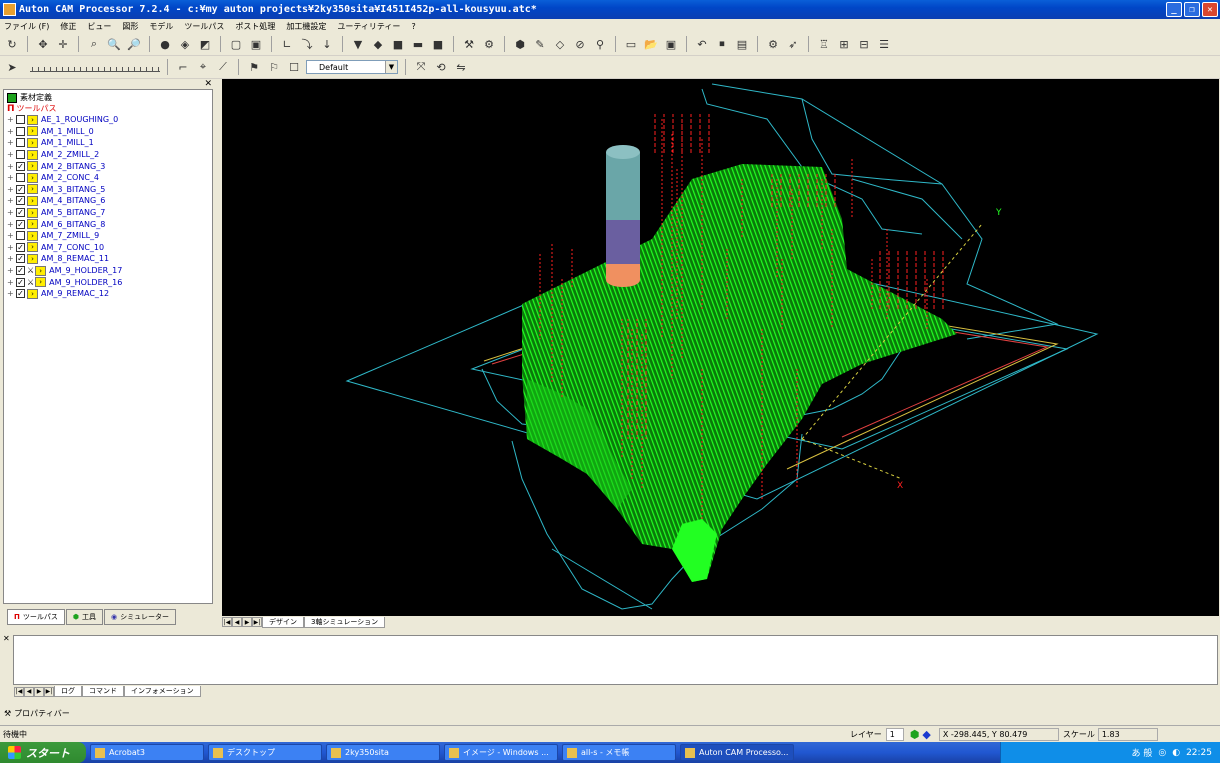 This screenshot has width=1220, height=763. Describe the element at coordinates (1174, 9) in the screenshot. I see `minimize-button: _` at that location.